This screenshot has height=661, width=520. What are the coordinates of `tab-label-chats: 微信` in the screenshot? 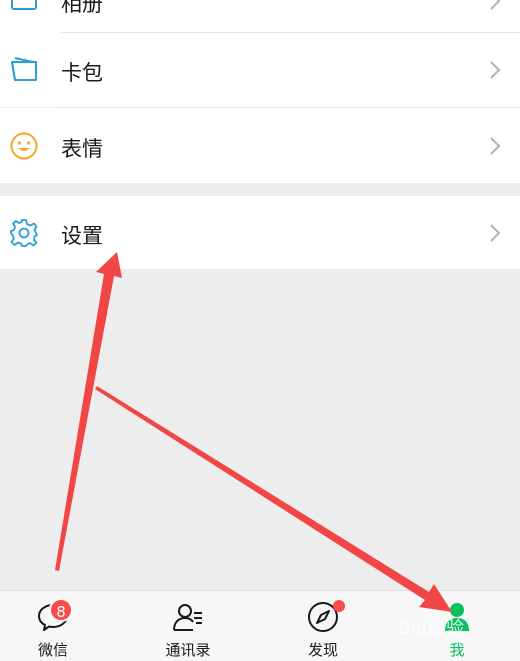 It's located at (52, 650).